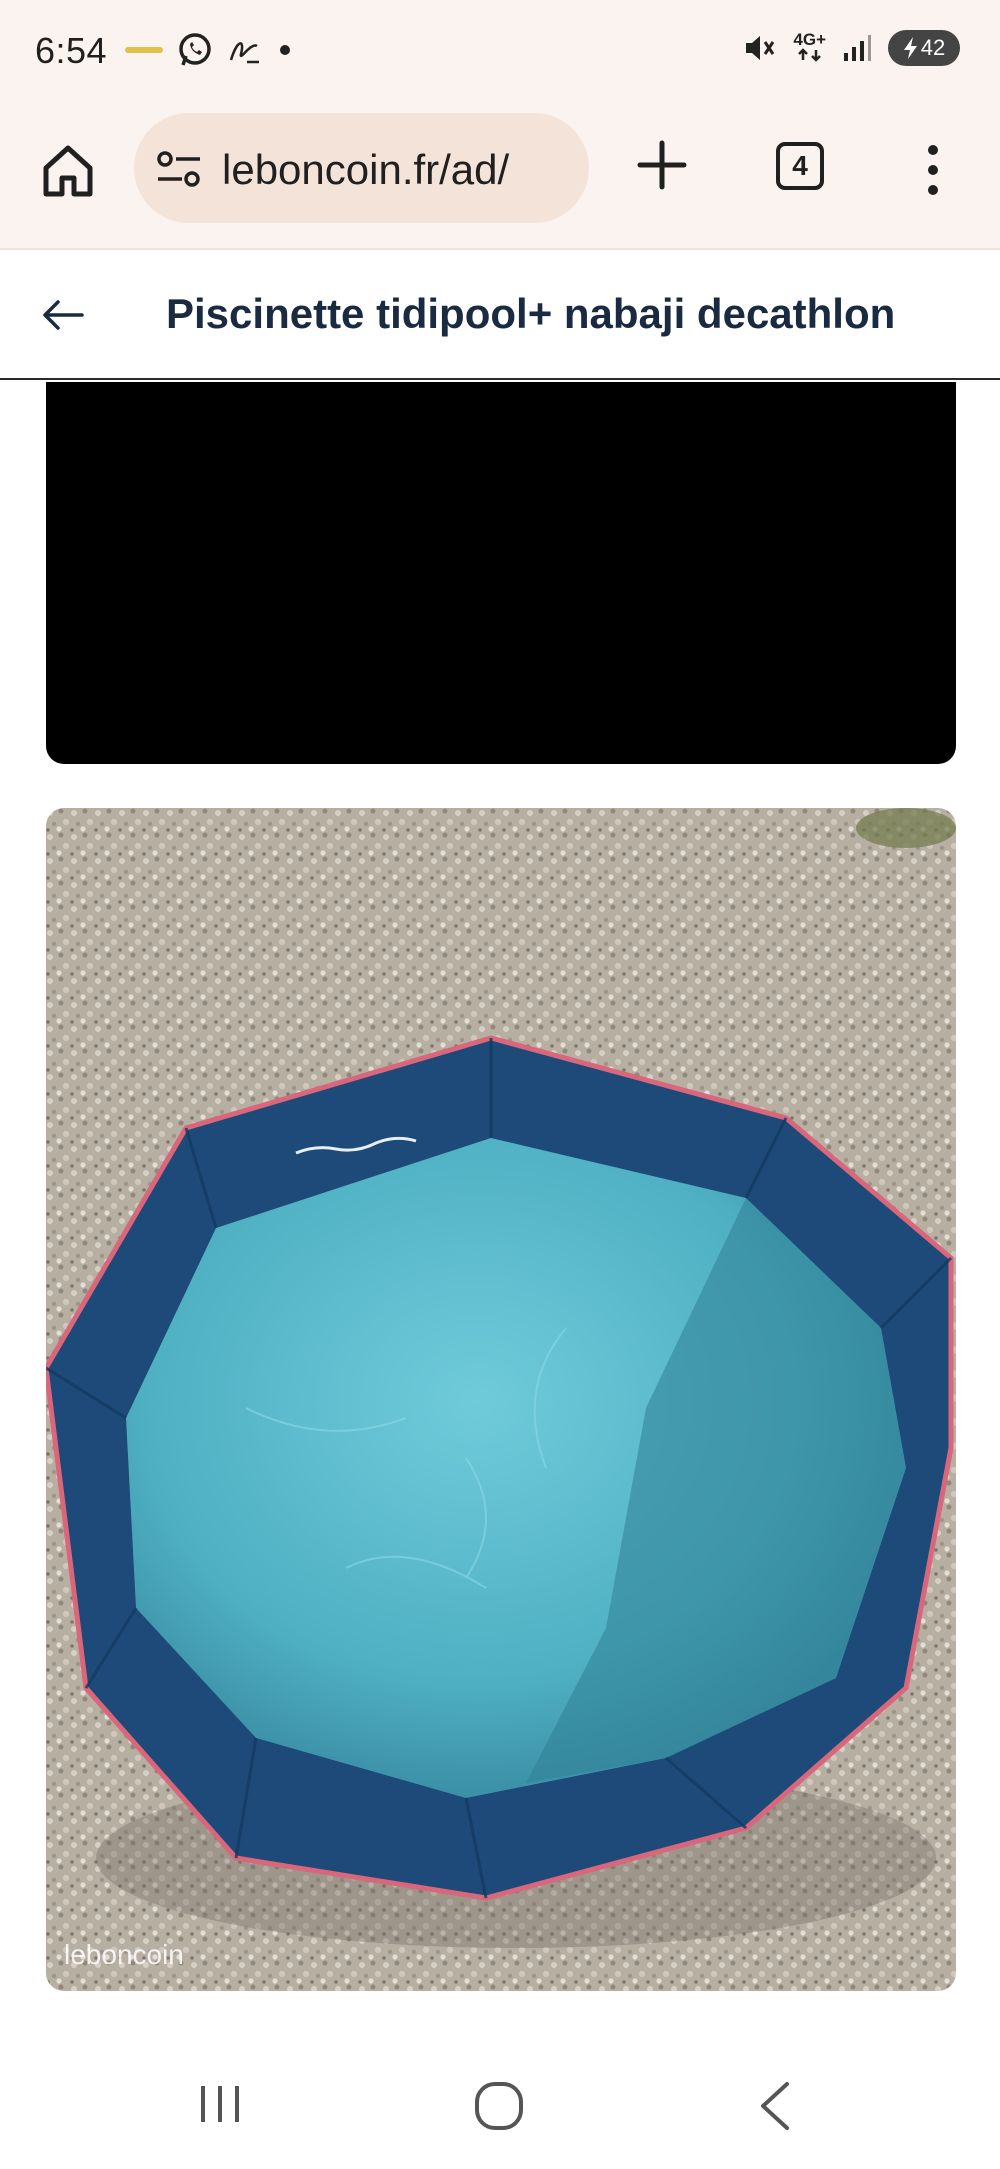 The width and height of the screenshot is (1000, 2169). Describe the element at coordinates (531, 313) in the screenshot. I see `page-title: Piscinette tidipool+ nabaji decathlon` at that location.